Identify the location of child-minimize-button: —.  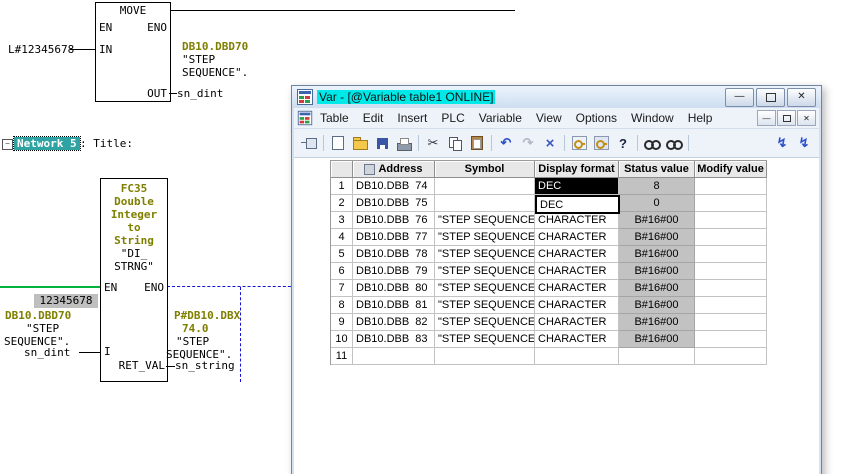
(766, 118).